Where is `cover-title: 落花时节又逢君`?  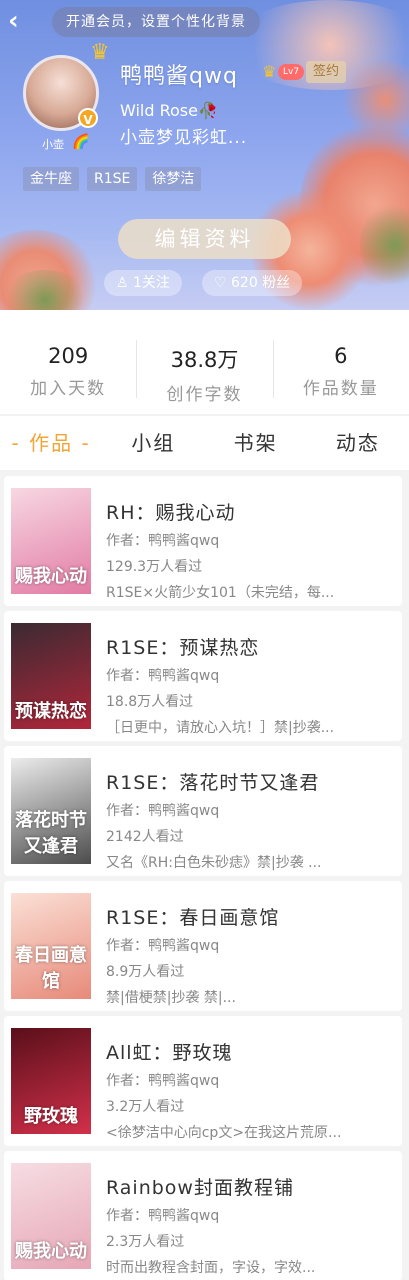 cover-title: 落花时节又逢君 is located at coordinates (51, 833).